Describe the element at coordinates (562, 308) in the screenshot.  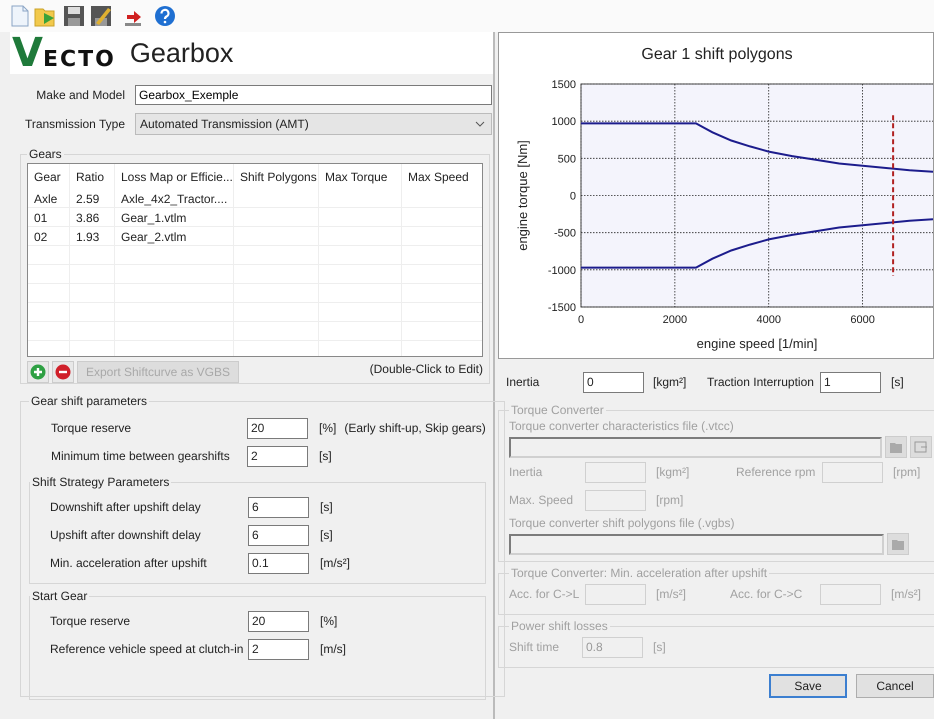
I see `axis-tick-label: -1500` at that location.